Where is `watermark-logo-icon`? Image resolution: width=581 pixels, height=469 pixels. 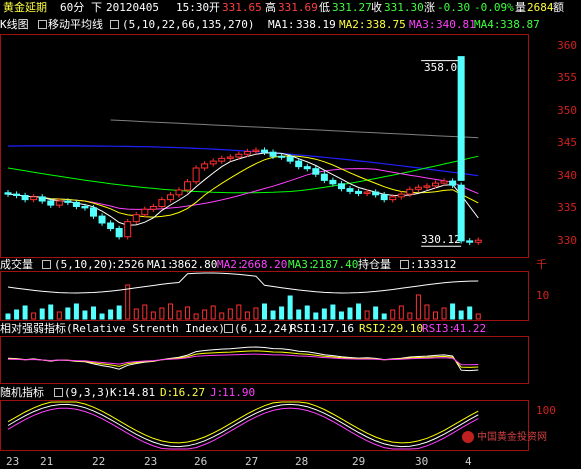 watermark-logo-icon is located at coordinates (468, 437).